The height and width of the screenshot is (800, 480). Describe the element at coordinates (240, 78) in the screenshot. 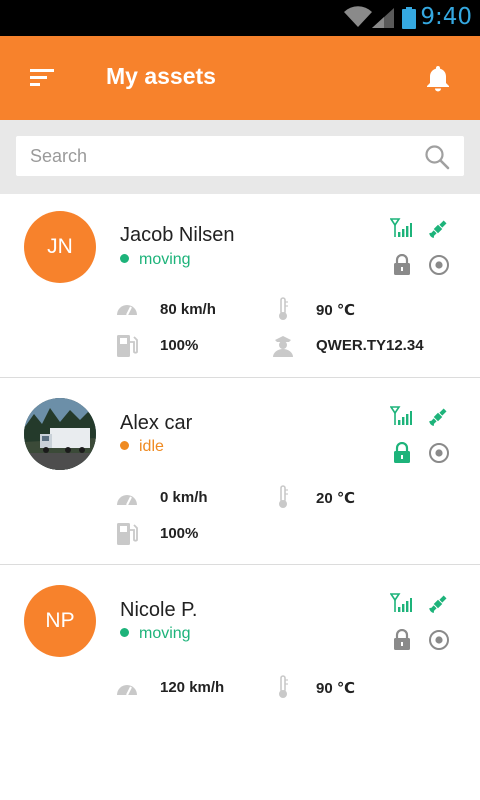

I see `app-bar: My assets` at that location.